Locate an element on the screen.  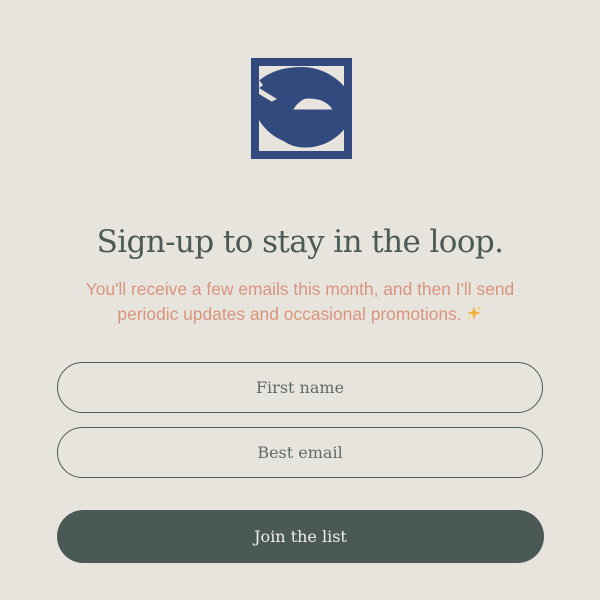
loop-logo-icon is located at coordinates (301, 108).